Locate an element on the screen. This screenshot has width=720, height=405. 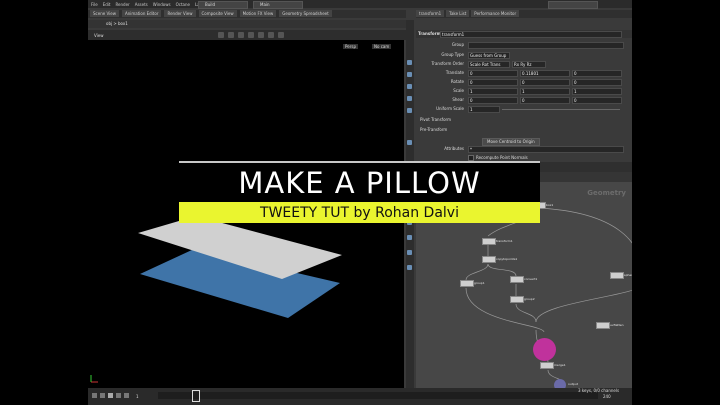
video-title: MAKE A PILLOW is located at coordinates (359, 182).